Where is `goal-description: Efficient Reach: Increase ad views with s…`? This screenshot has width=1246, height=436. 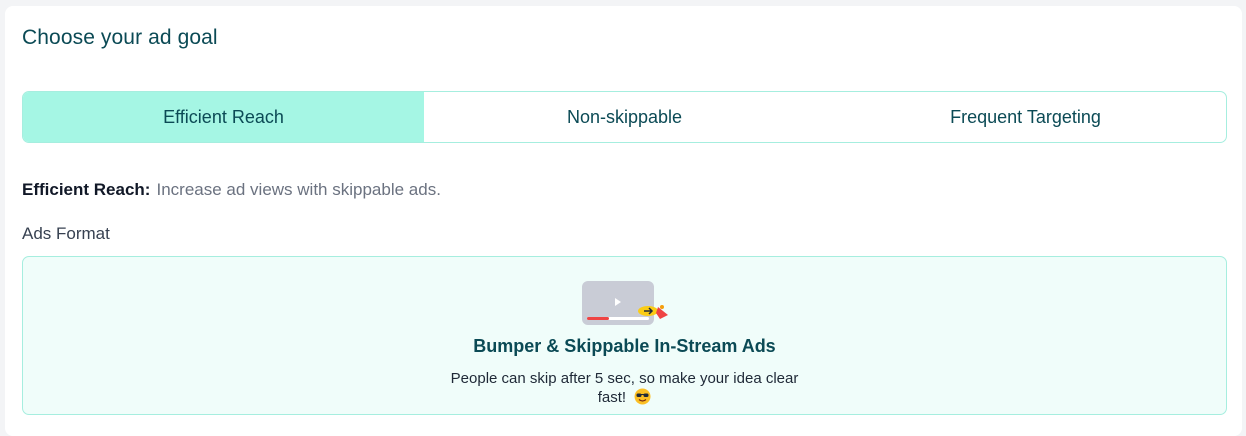
goal-description: Efficient Reach: Increase ad views with s… is located at coordinates (231, 190).